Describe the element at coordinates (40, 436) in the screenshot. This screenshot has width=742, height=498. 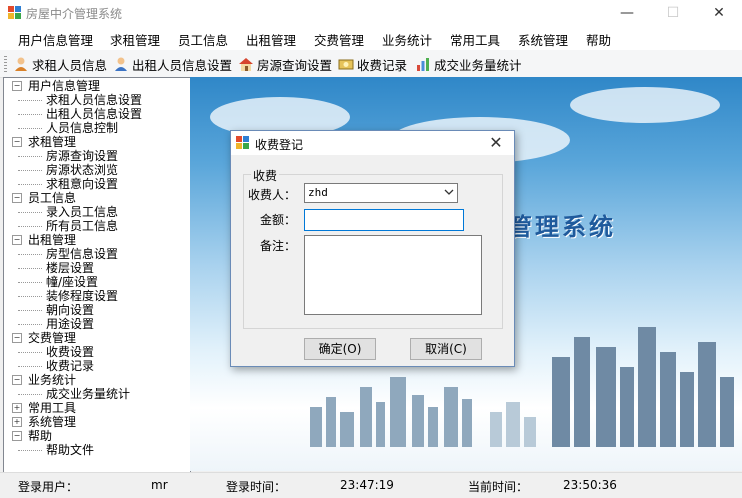
I see `tree-node: 帮助` at that location.